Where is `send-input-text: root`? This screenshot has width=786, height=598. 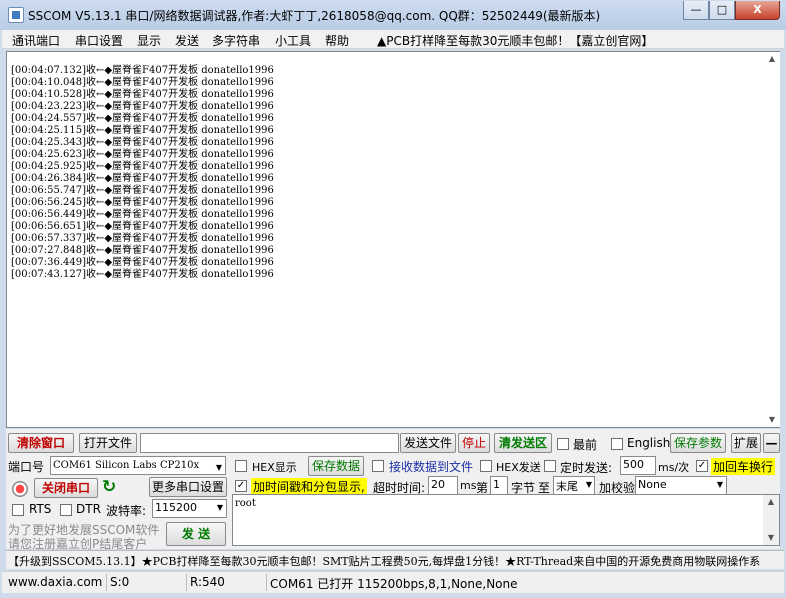 send-input-text: root is located at coordinates (245, 503).